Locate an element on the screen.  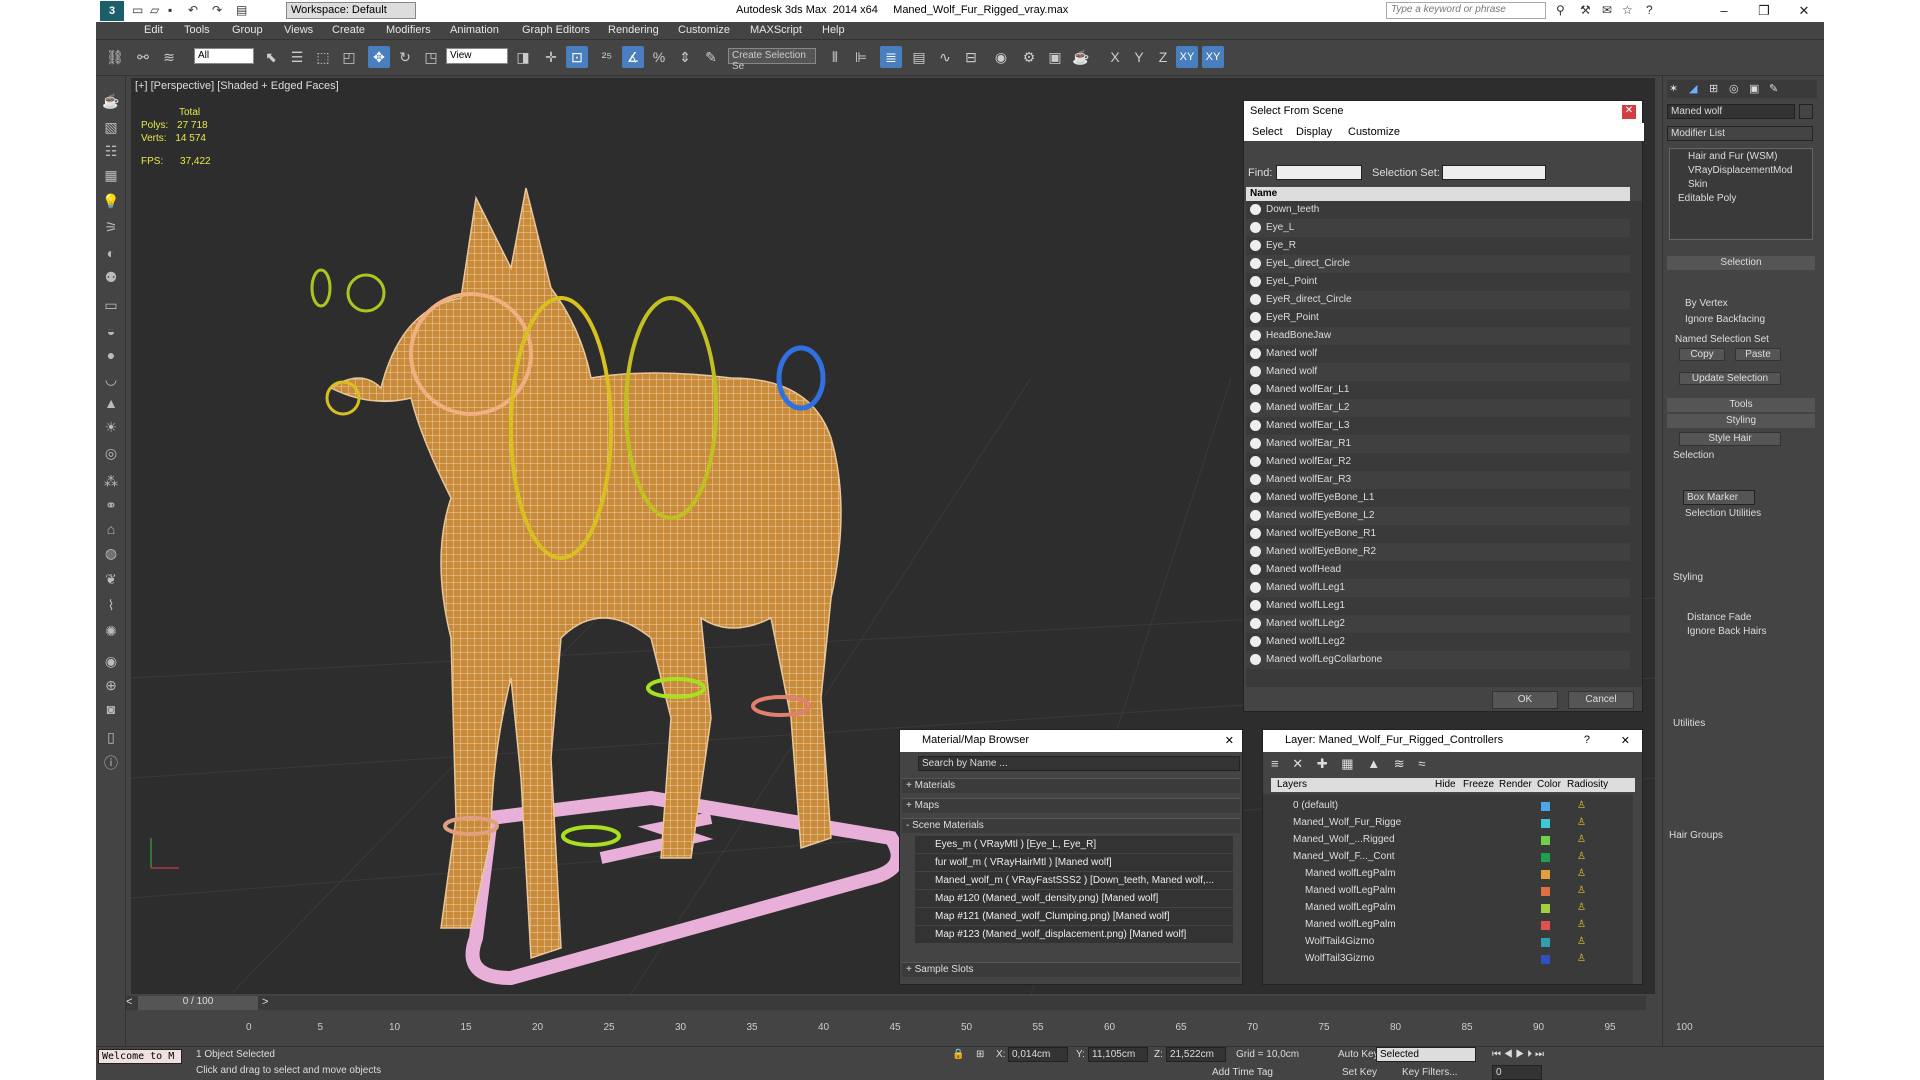
col-color: Color is located at coordinates (1549, 784).